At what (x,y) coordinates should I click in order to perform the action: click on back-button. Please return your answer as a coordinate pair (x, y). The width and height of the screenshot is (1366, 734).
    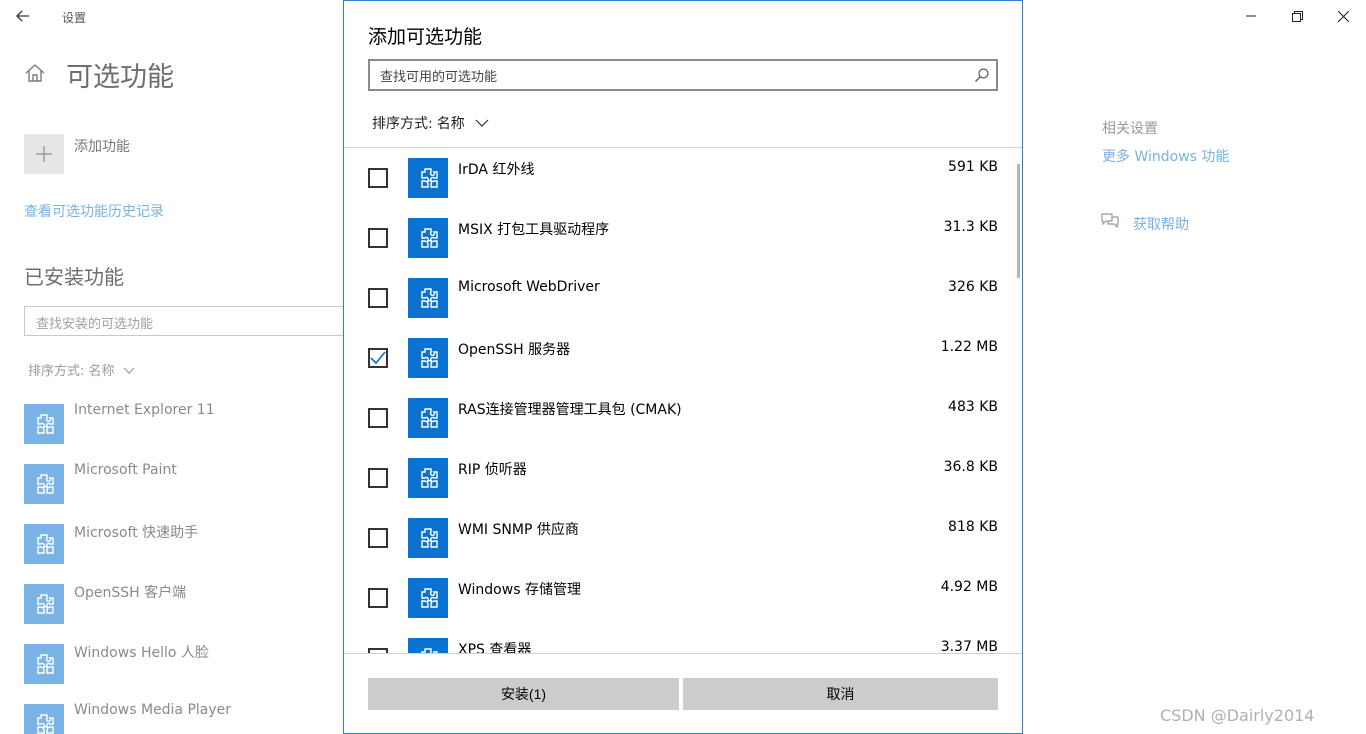
    Looking at the image, I should click on (23, 16).